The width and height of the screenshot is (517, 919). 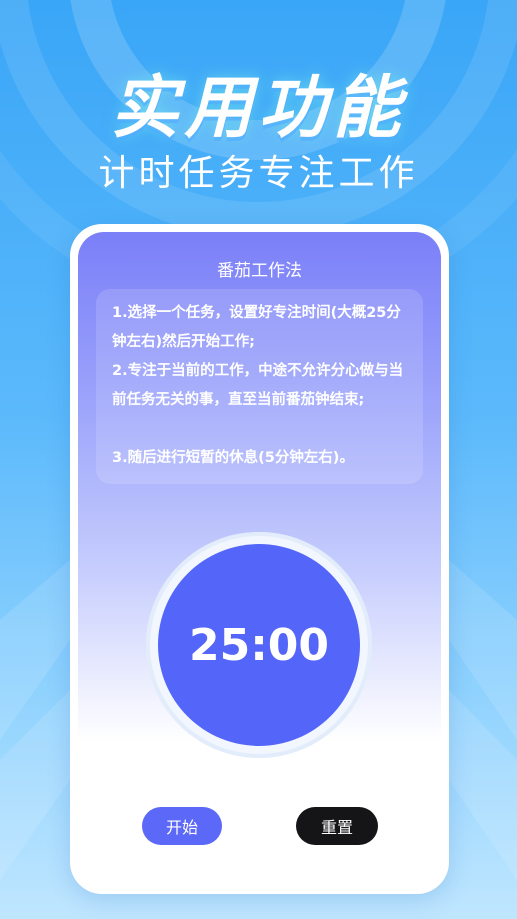 What do you see at coordinates (337, 826) in the screenshot?
I see `reset-button: 重置` at bounding box center [337, 826].